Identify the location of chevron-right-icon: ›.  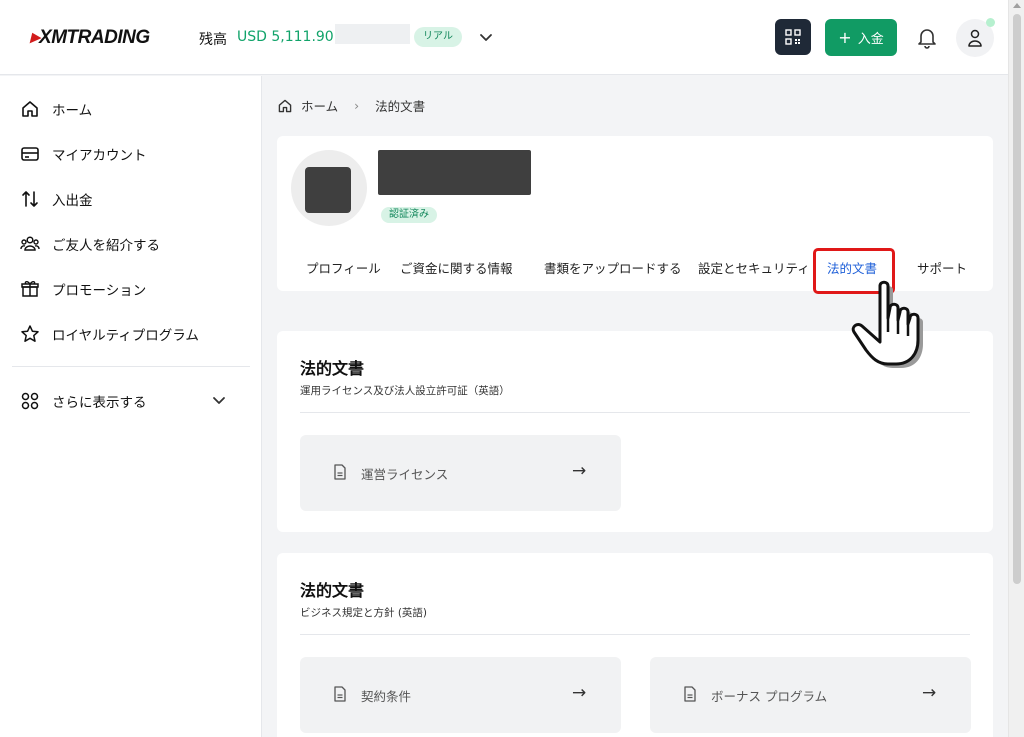
(357, 105).